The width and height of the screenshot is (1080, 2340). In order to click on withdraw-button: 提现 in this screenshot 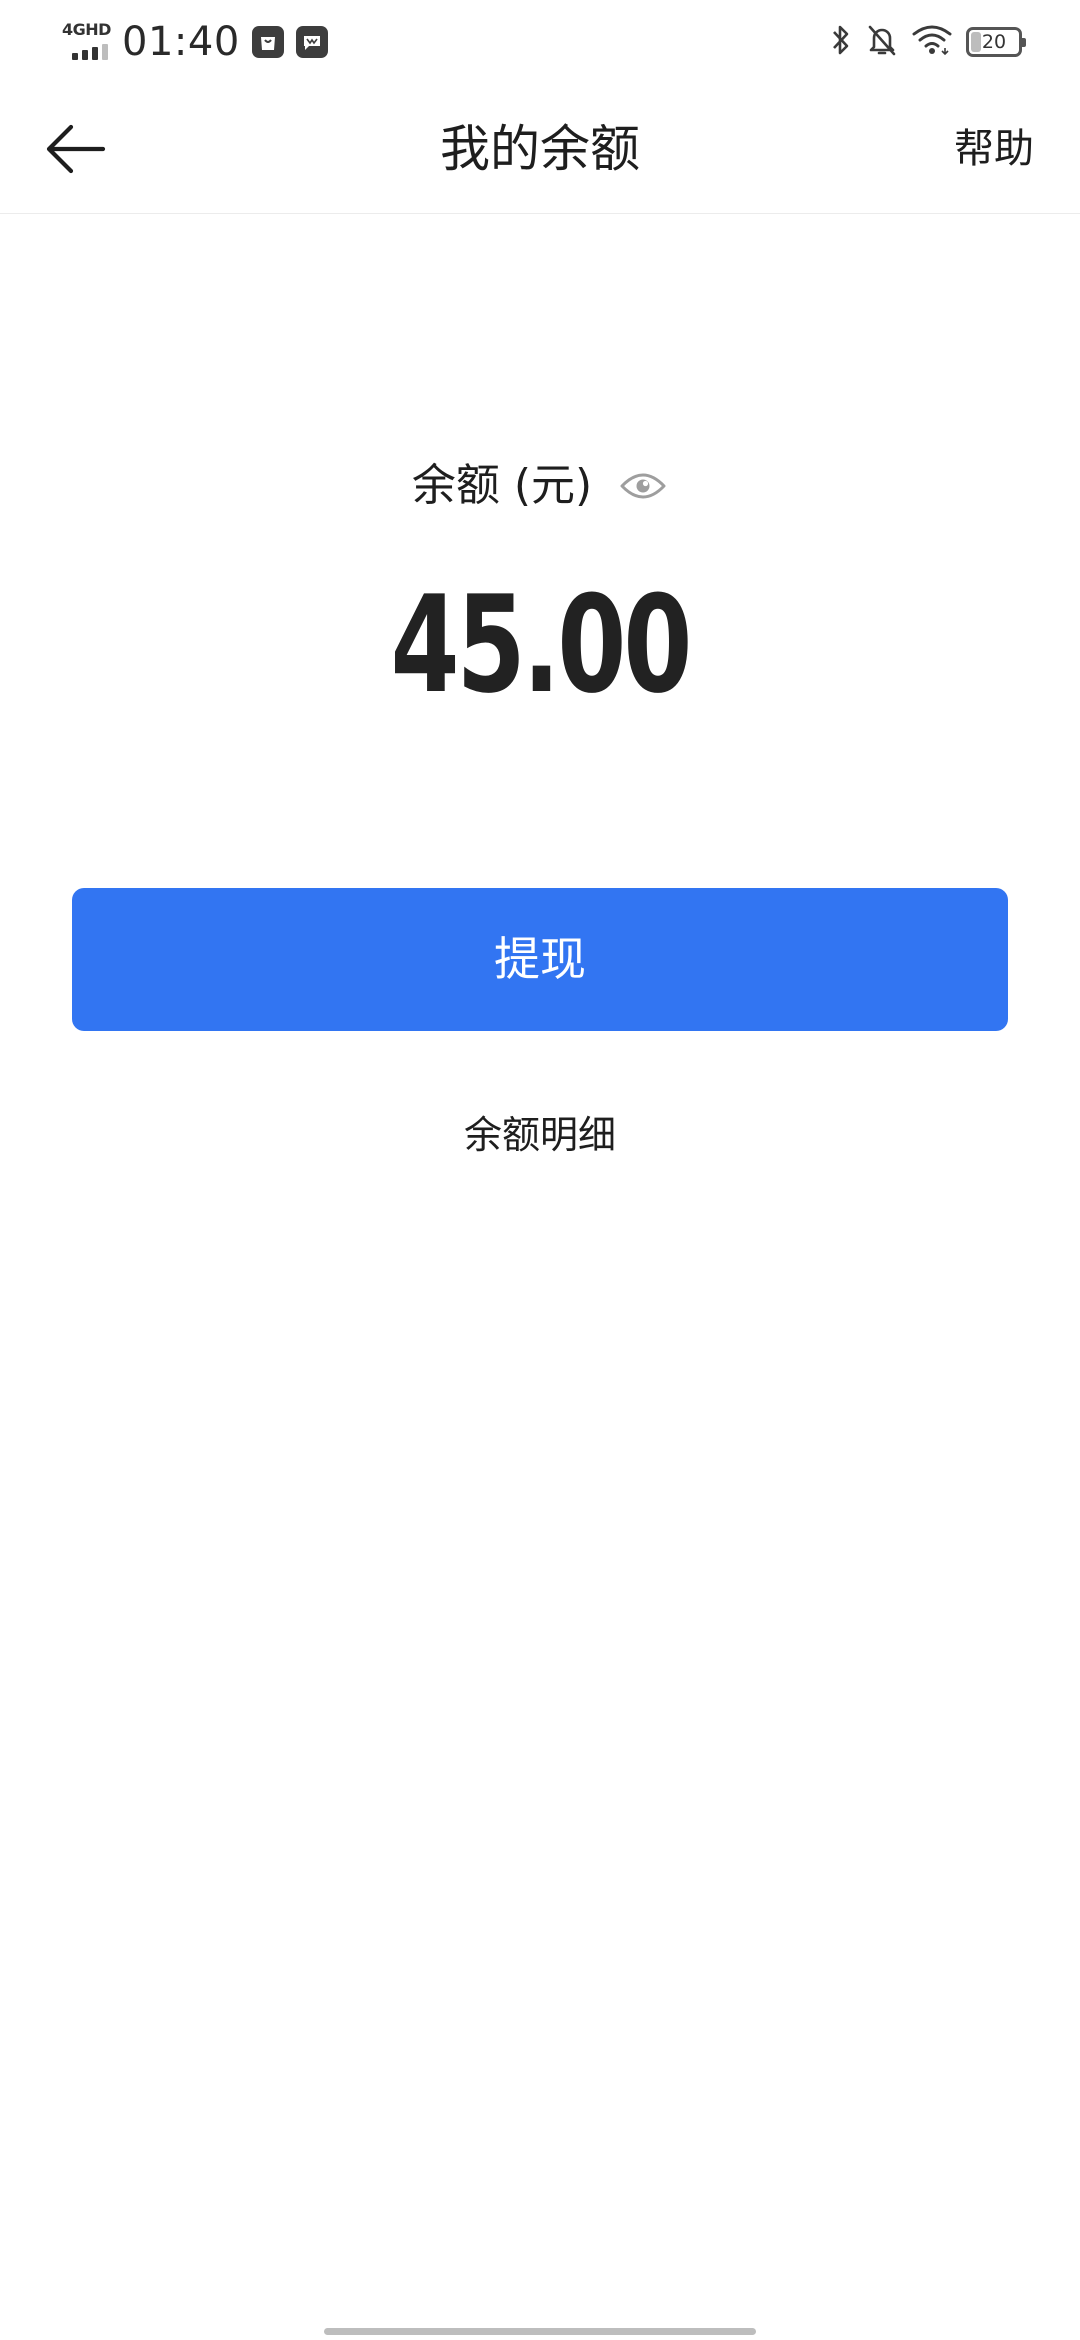, I will do `click(540, 959)`.